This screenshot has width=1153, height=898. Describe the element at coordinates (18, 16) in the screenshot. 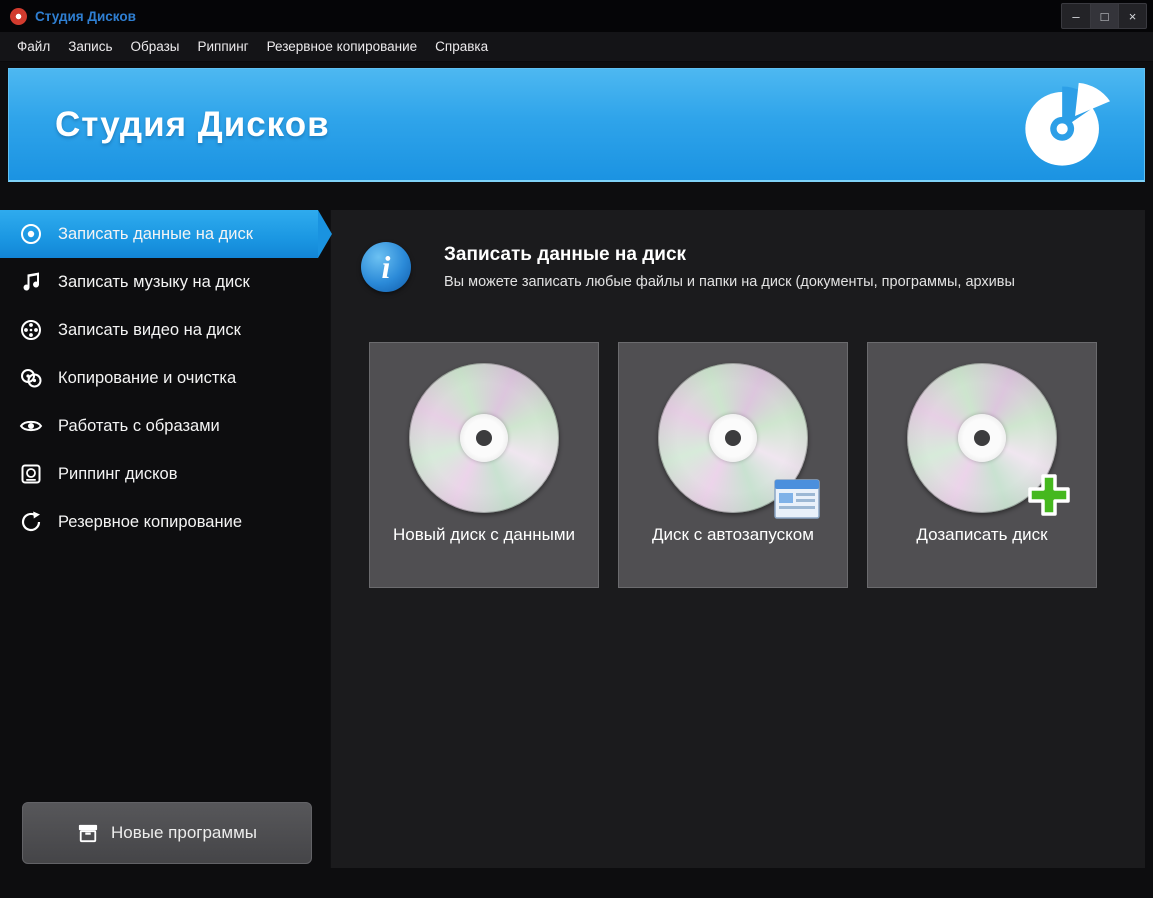

I see `app-icon` at that location.